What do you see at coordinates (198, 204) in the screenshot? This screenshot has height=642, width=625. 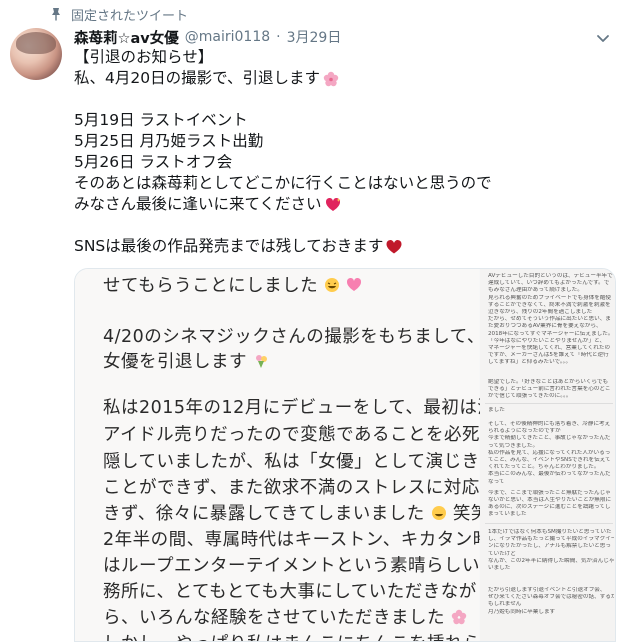 I see `tweet-line-text: みなさん最後に逢いに来てください` at bounding box center [198, 204].